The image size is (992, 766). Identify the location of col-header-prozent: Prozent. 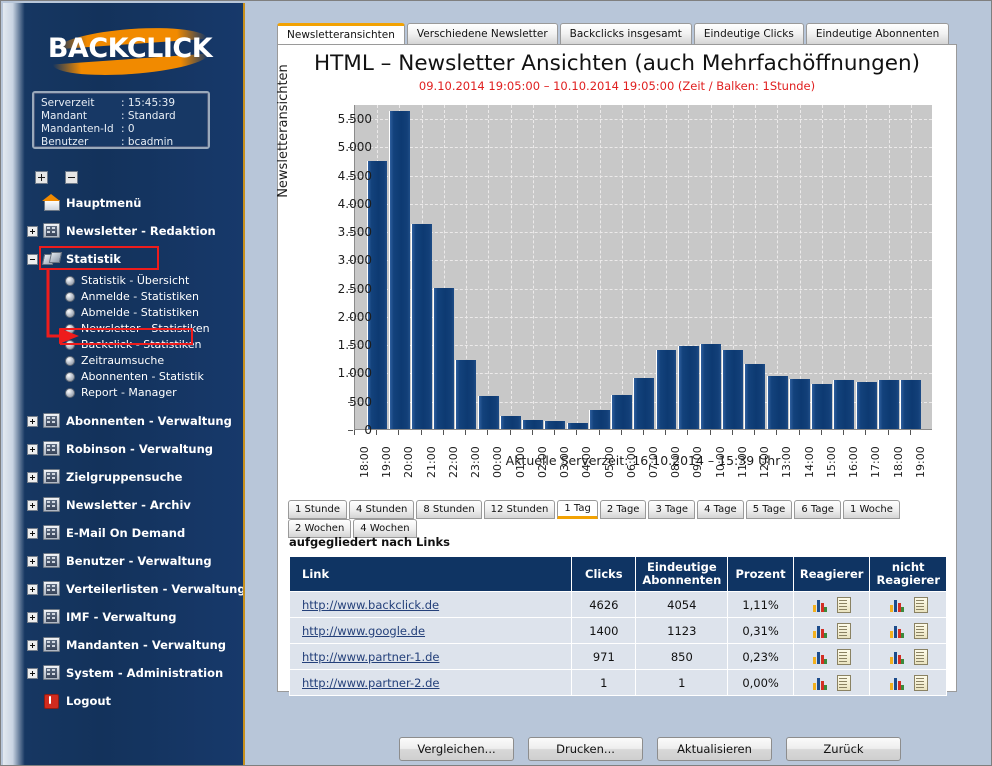
(760, 574).